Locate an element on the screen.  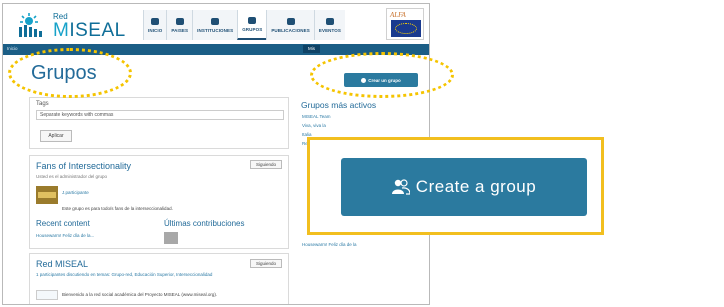
sidebar-item: MISEAL Team is located at coordinates (316, 116).